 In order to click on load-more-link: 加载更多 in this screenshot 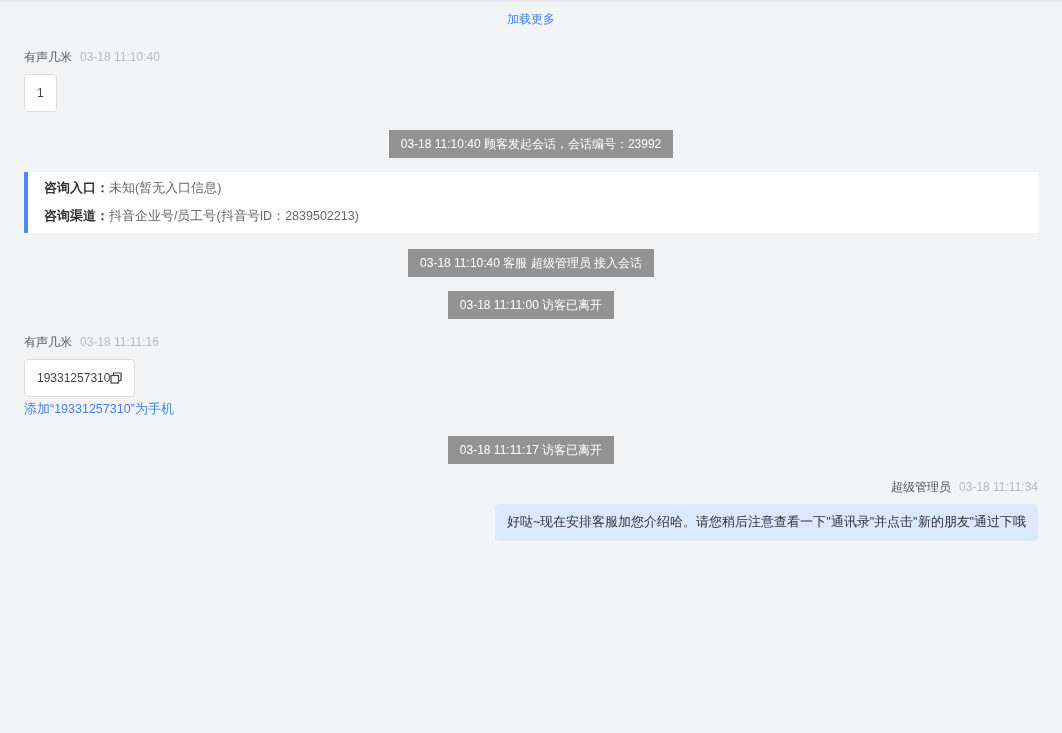, I will do `click(531, 19)`.